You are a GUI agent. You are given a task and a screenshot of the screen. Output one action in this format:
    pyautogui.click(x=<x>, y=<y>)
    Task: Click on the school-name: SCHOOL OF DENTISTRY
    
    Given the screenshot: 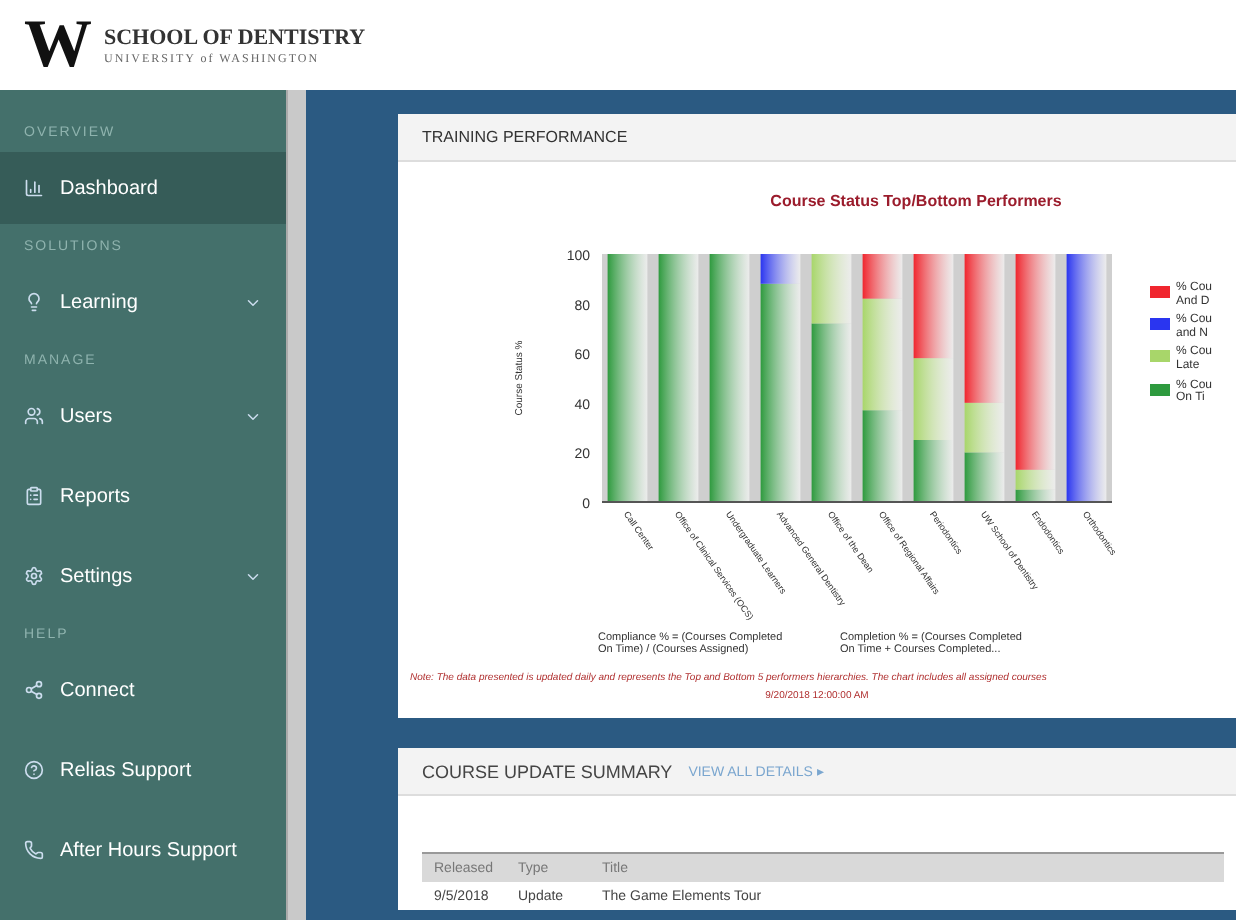 What is the action you would take?
    pyautogui.click(x=235, y=37)
    